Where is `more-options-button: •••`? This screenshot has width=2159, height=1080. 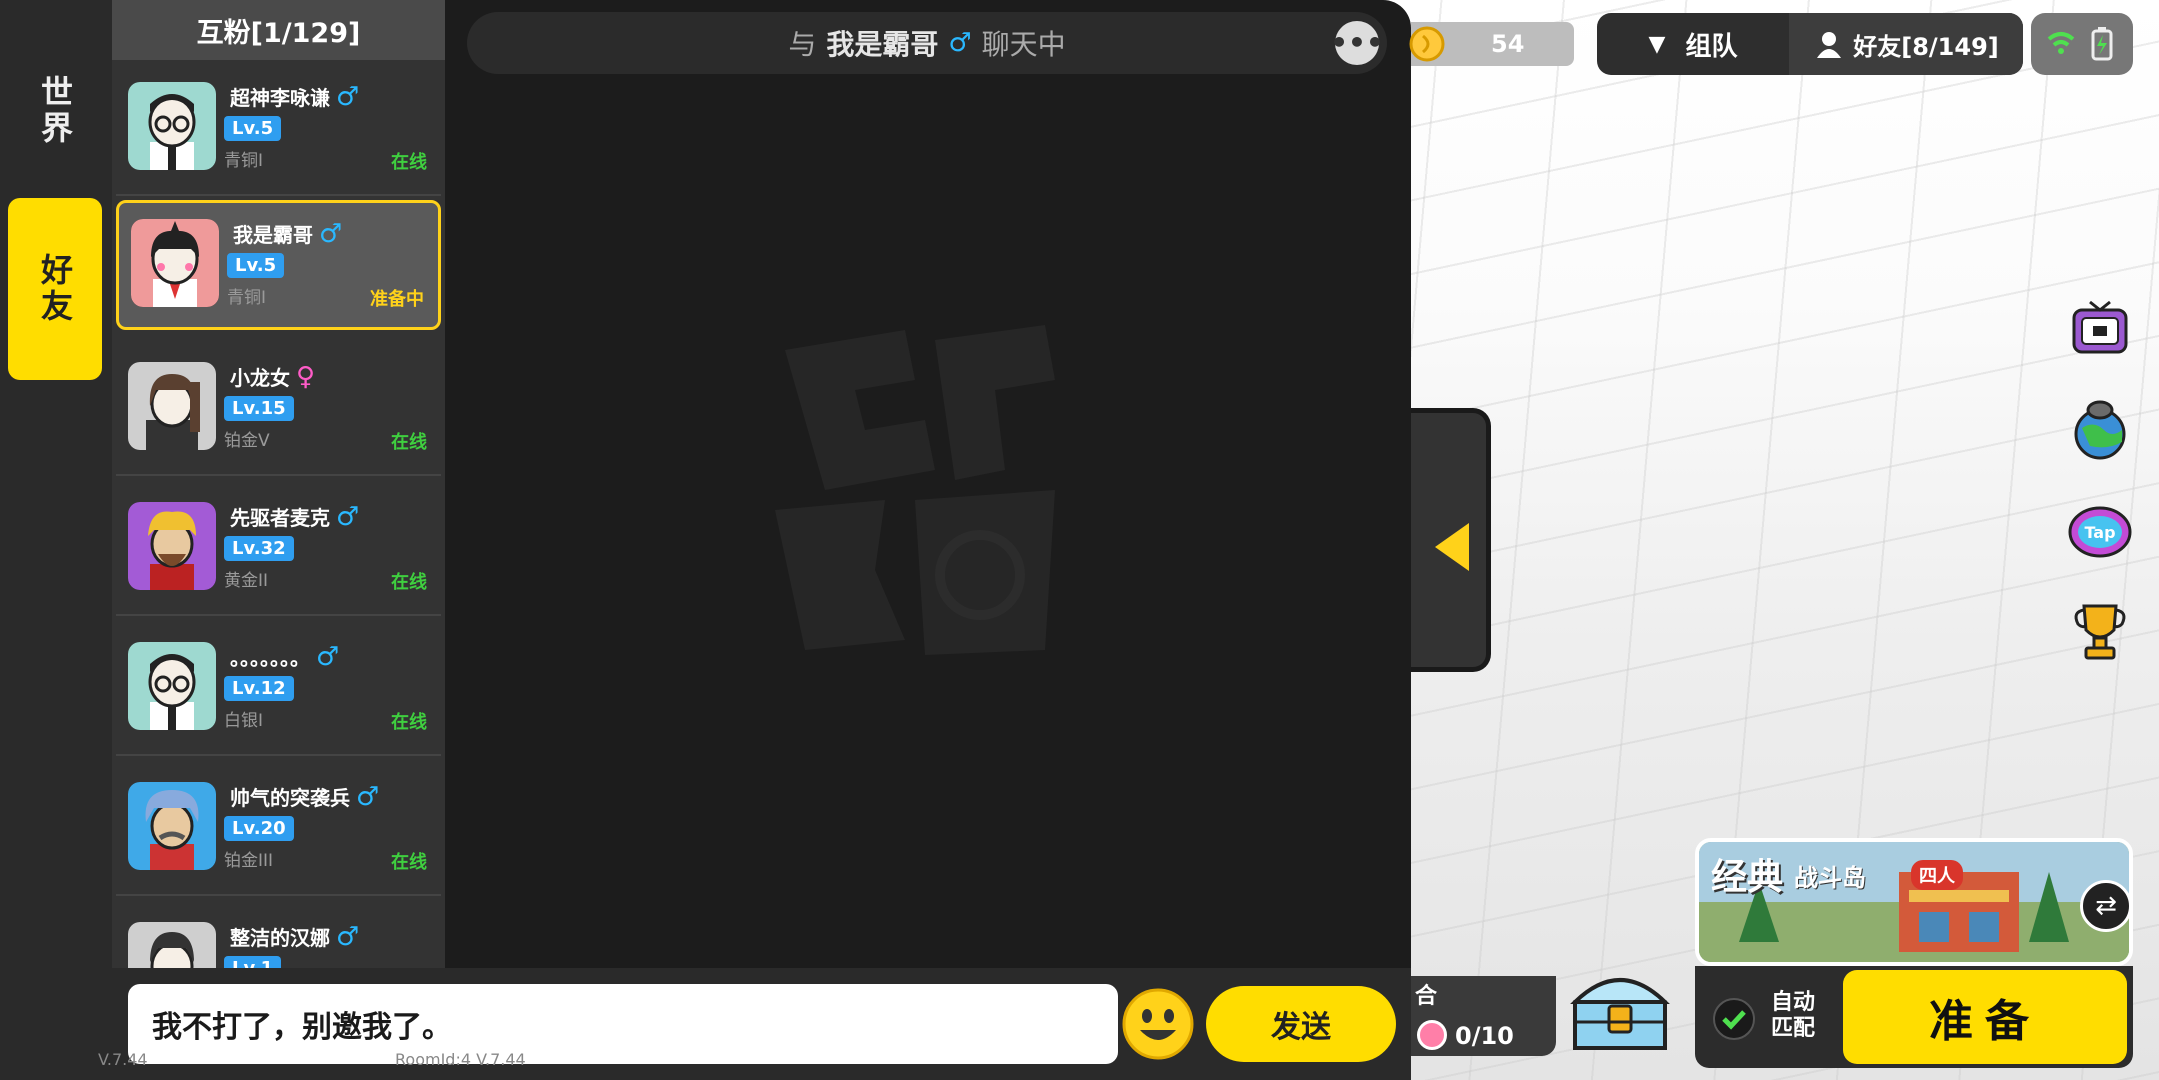 more-options-button: ••• is located at coordinates (1357, 43).